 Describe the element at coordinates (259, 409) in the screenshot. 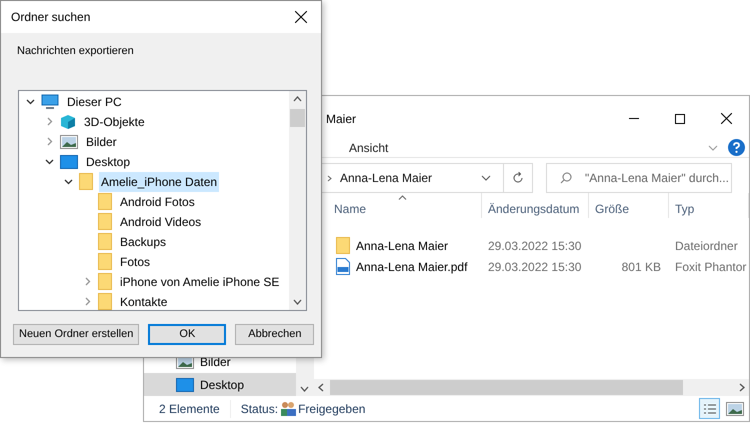

I see `status-label: Status:` at that location.